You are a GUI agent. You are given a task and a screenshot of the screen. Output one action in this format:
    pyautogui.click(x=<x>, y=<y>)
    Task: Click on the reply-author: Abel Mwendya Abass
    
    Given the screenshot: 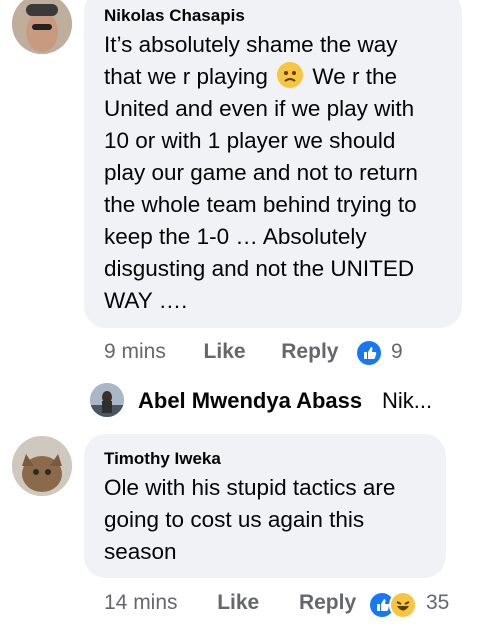 What is the action you would take?
    pyautogui.click(x=250, y=401)
    